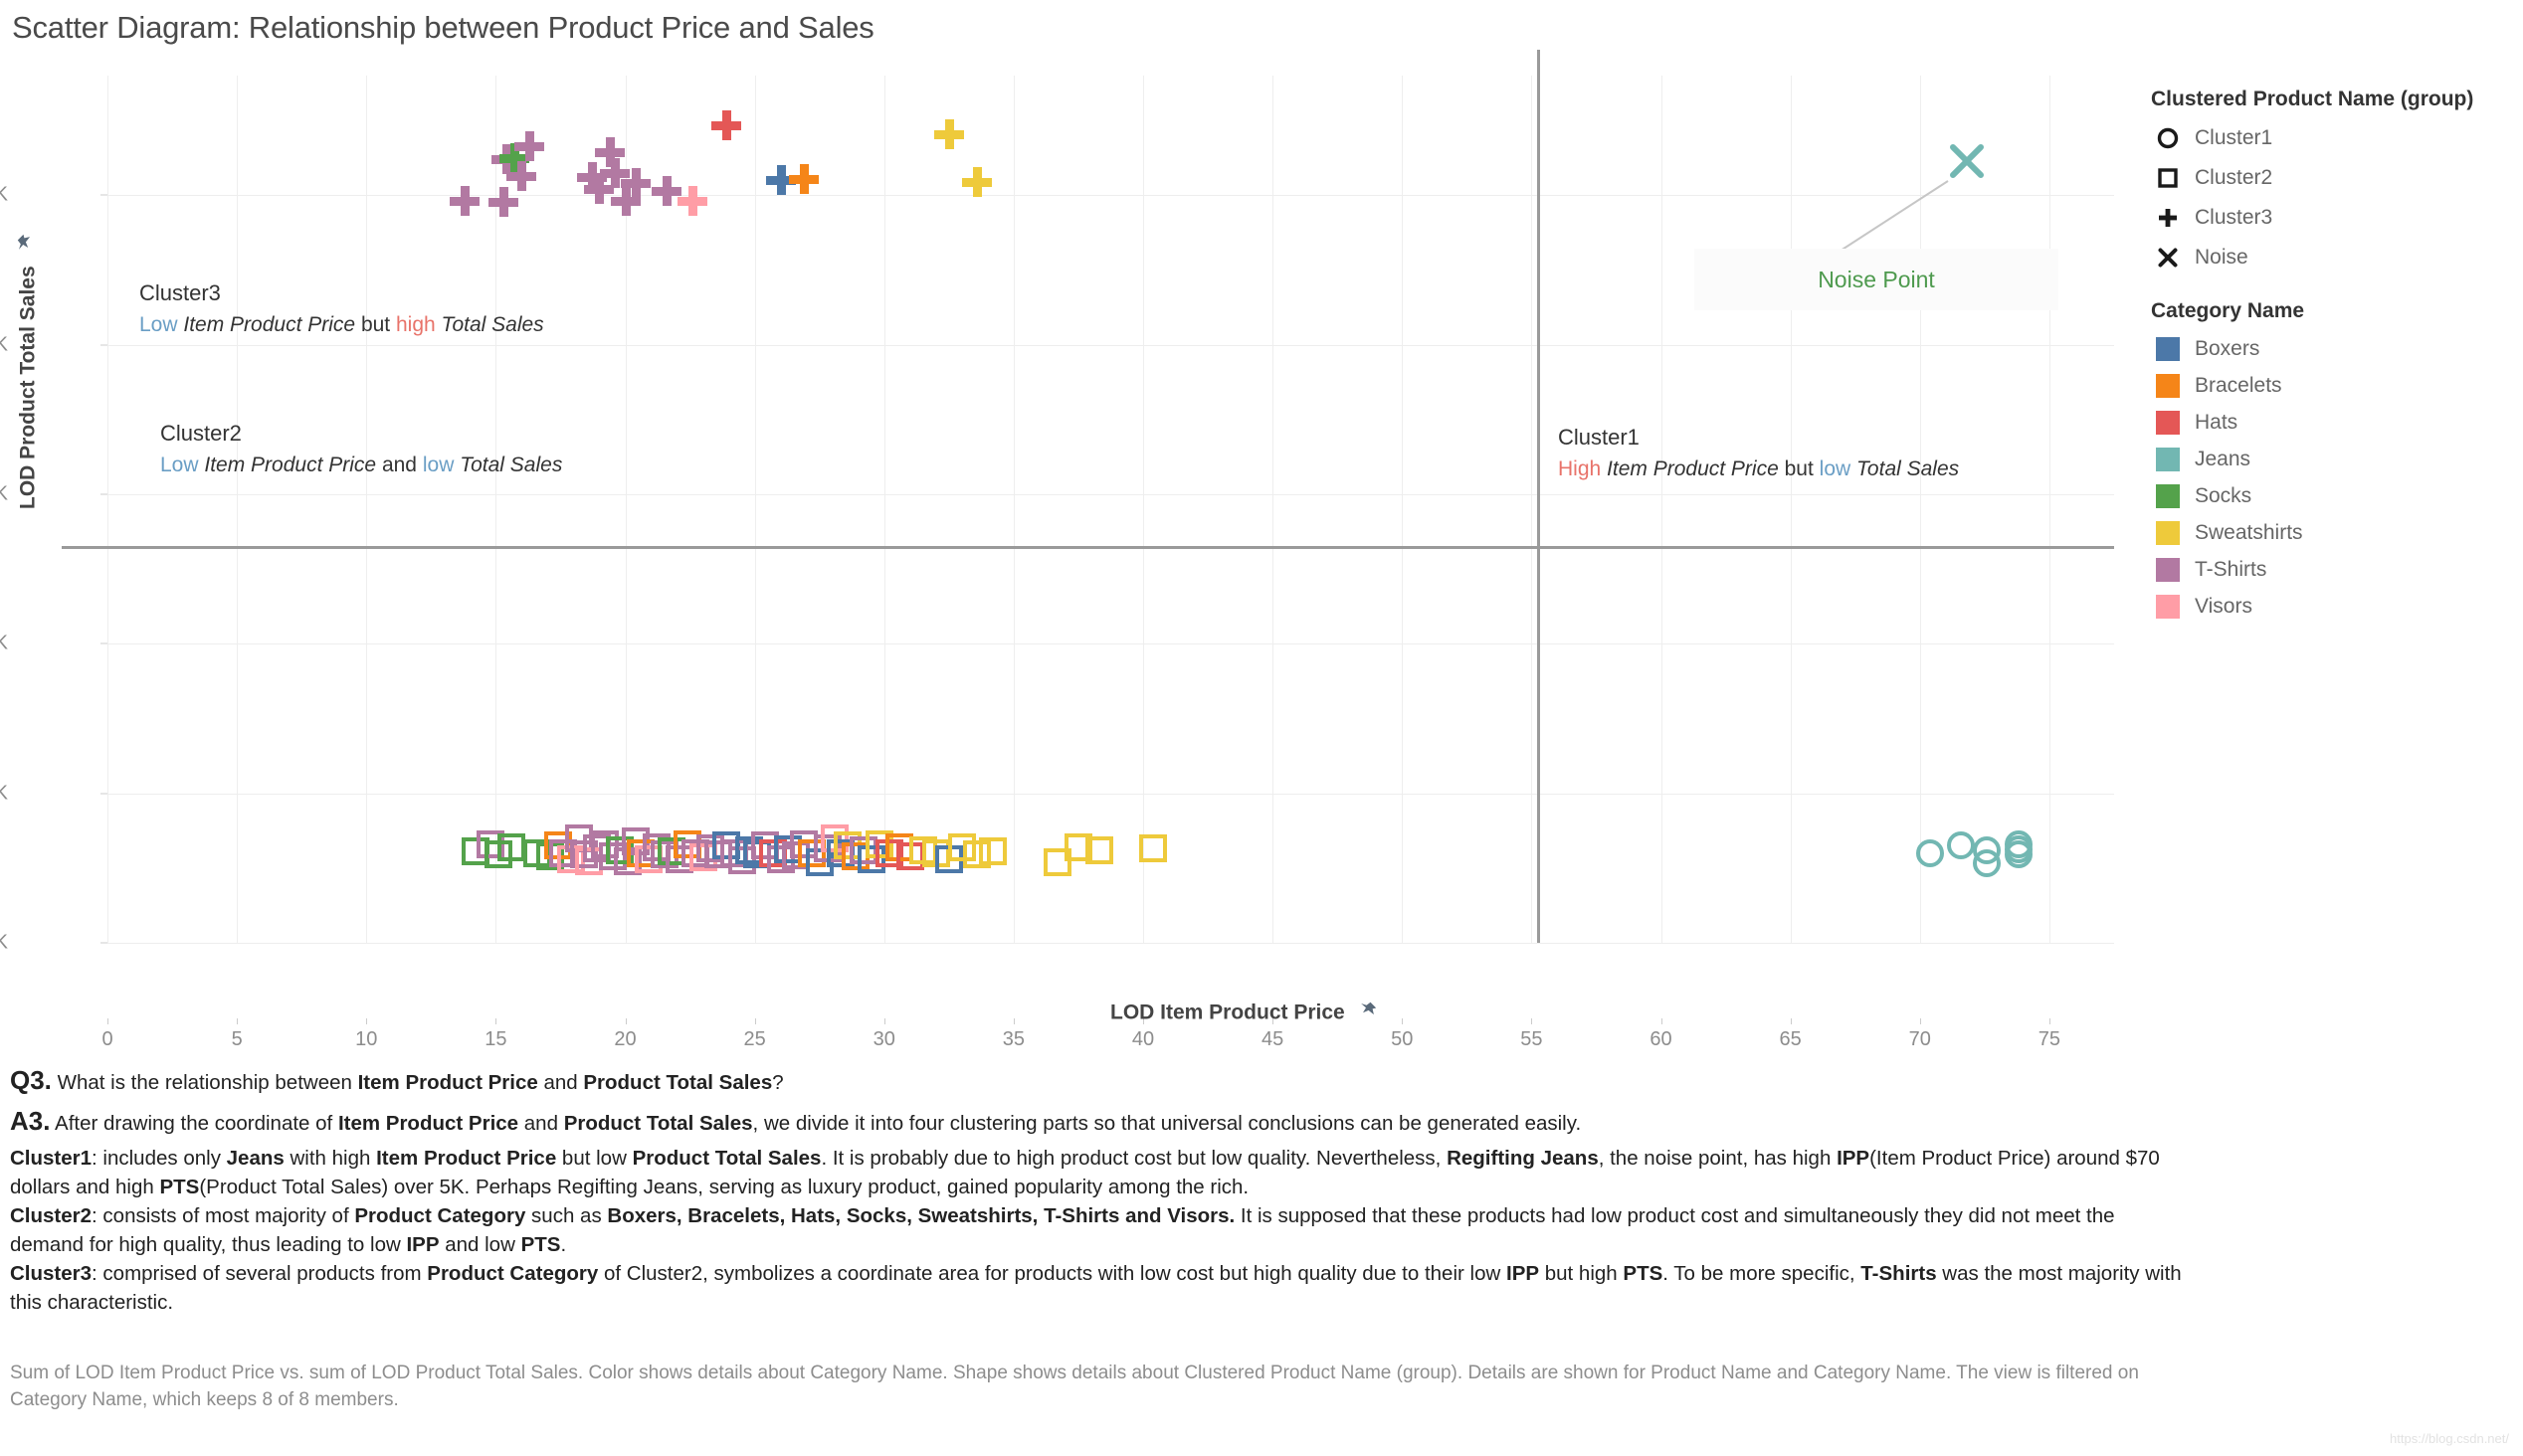  Describe the element at coordinates (290, 465) in the screenshot. I see `annot-c2-w2: Item Product Price` at that location.